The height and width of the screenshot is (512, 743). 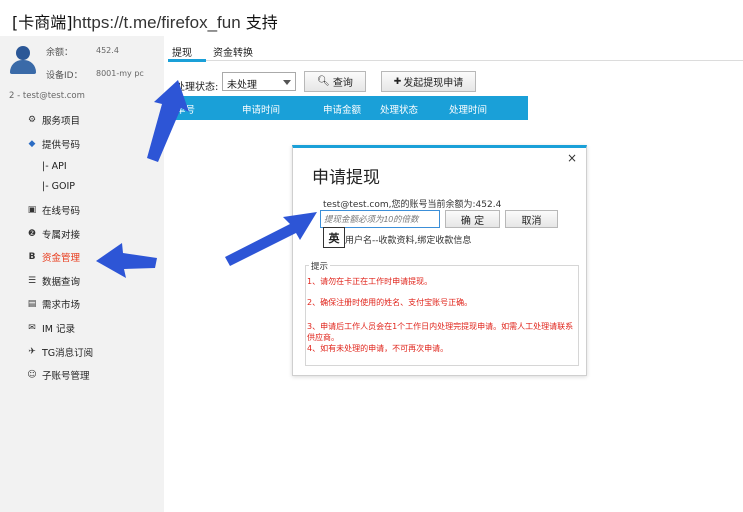 What do you see at coordinates (32, 304) in the screenshot?
I see `document-icon: ▤` at bounding box center [32, 304].